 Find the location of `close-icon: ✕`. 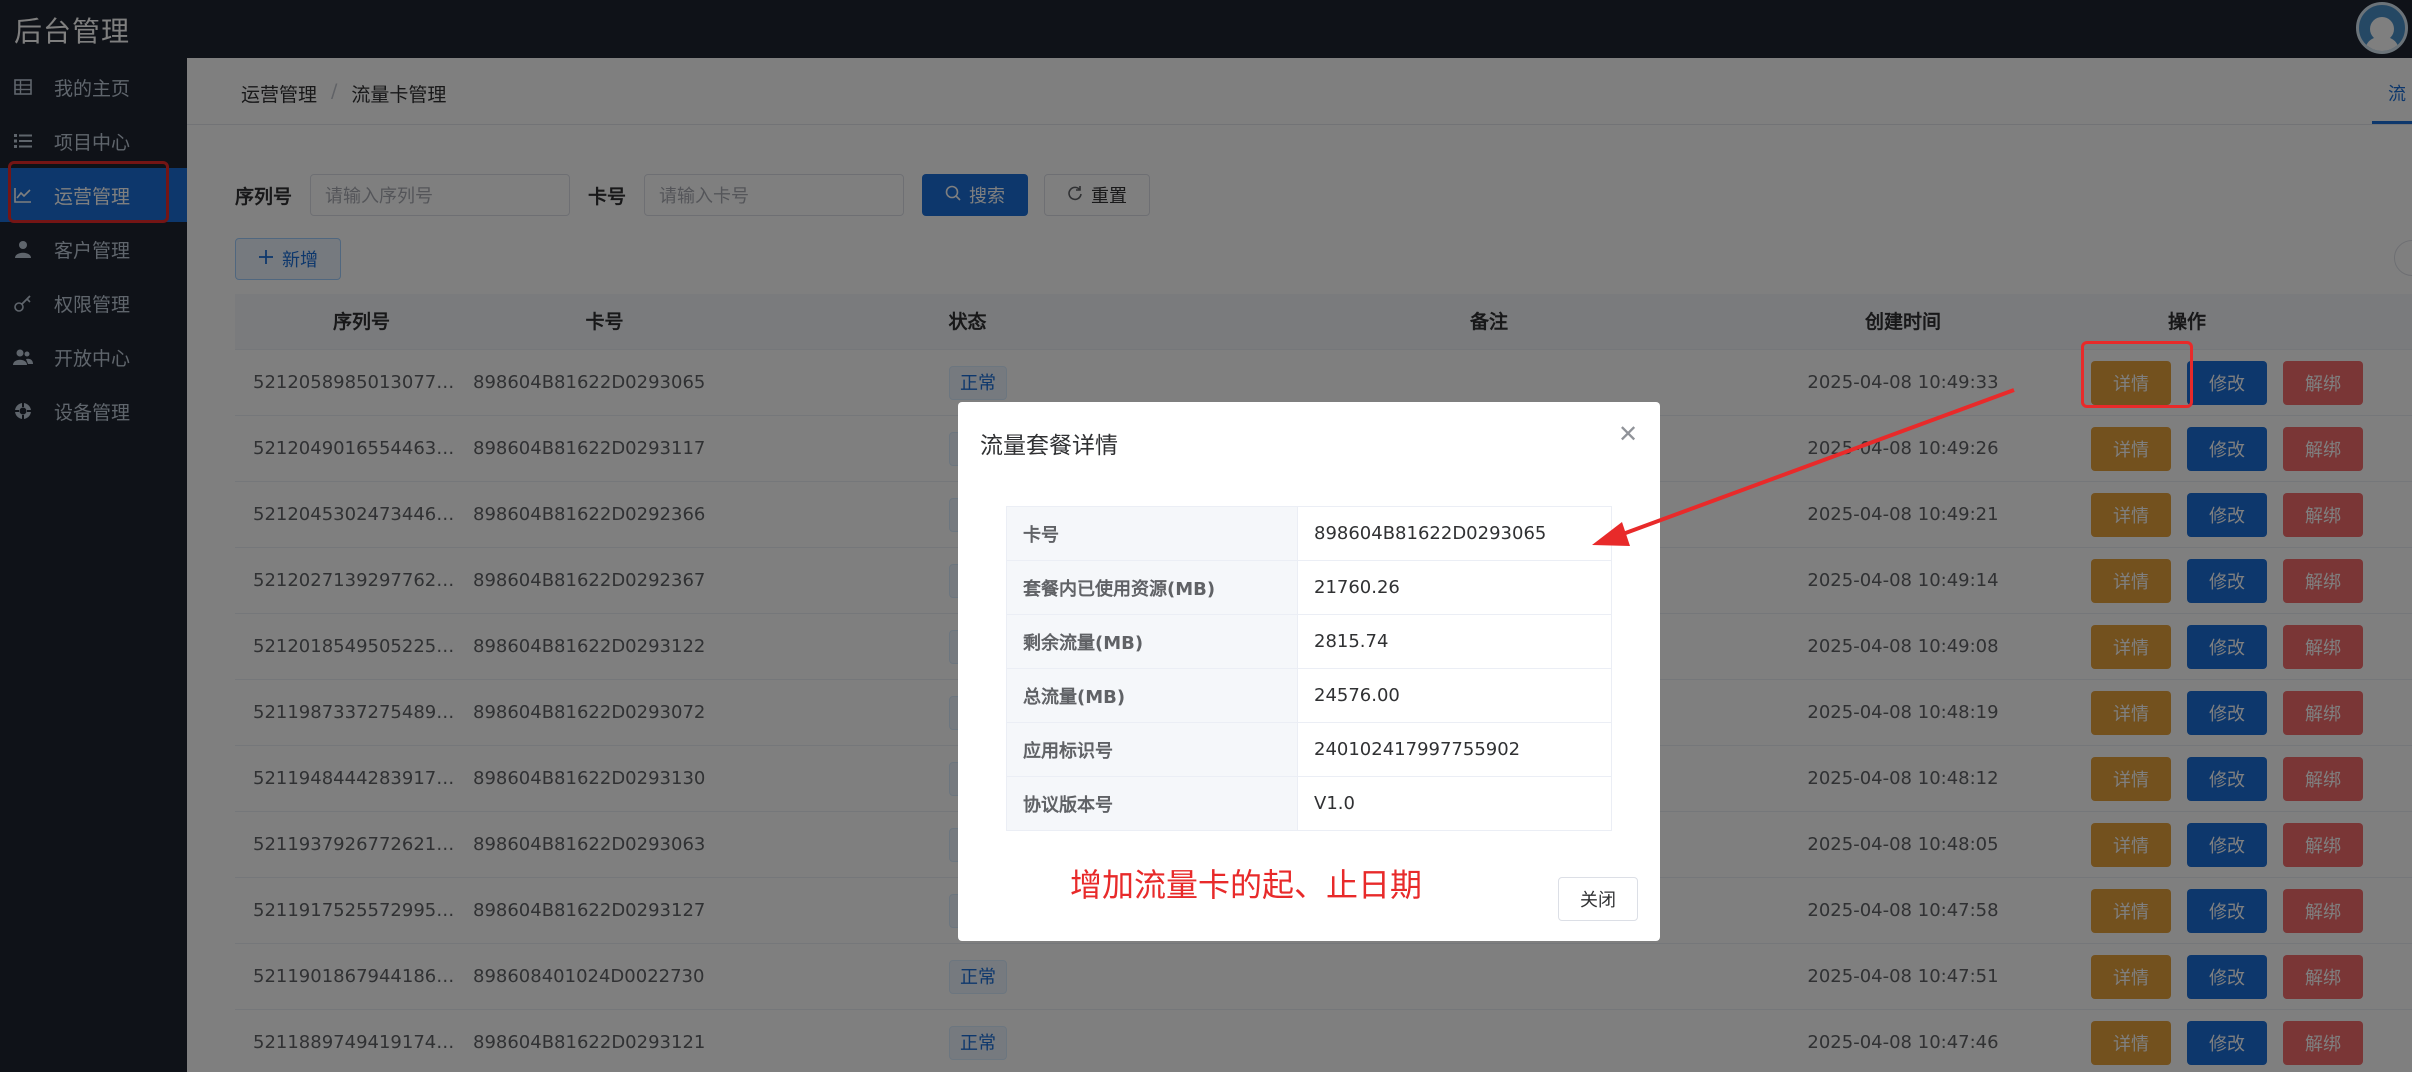

close-icon: ✕ is located at coordinates (1628, 434).